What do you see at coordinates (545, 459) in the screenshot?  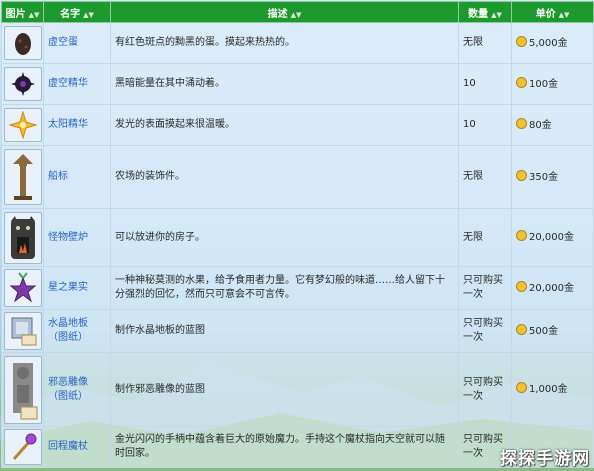 I see `watermark: 探探手游网` at bounding box center [545, 459].